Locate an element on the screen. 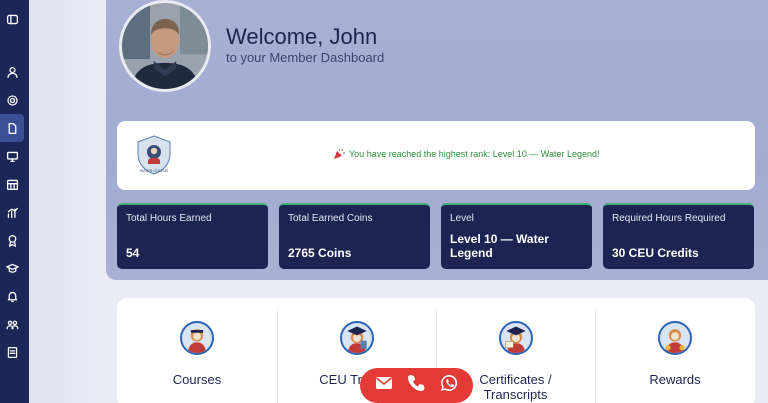 This screenshot has height=403, width=768. collapse-icon is located at coordinates (12, 19).